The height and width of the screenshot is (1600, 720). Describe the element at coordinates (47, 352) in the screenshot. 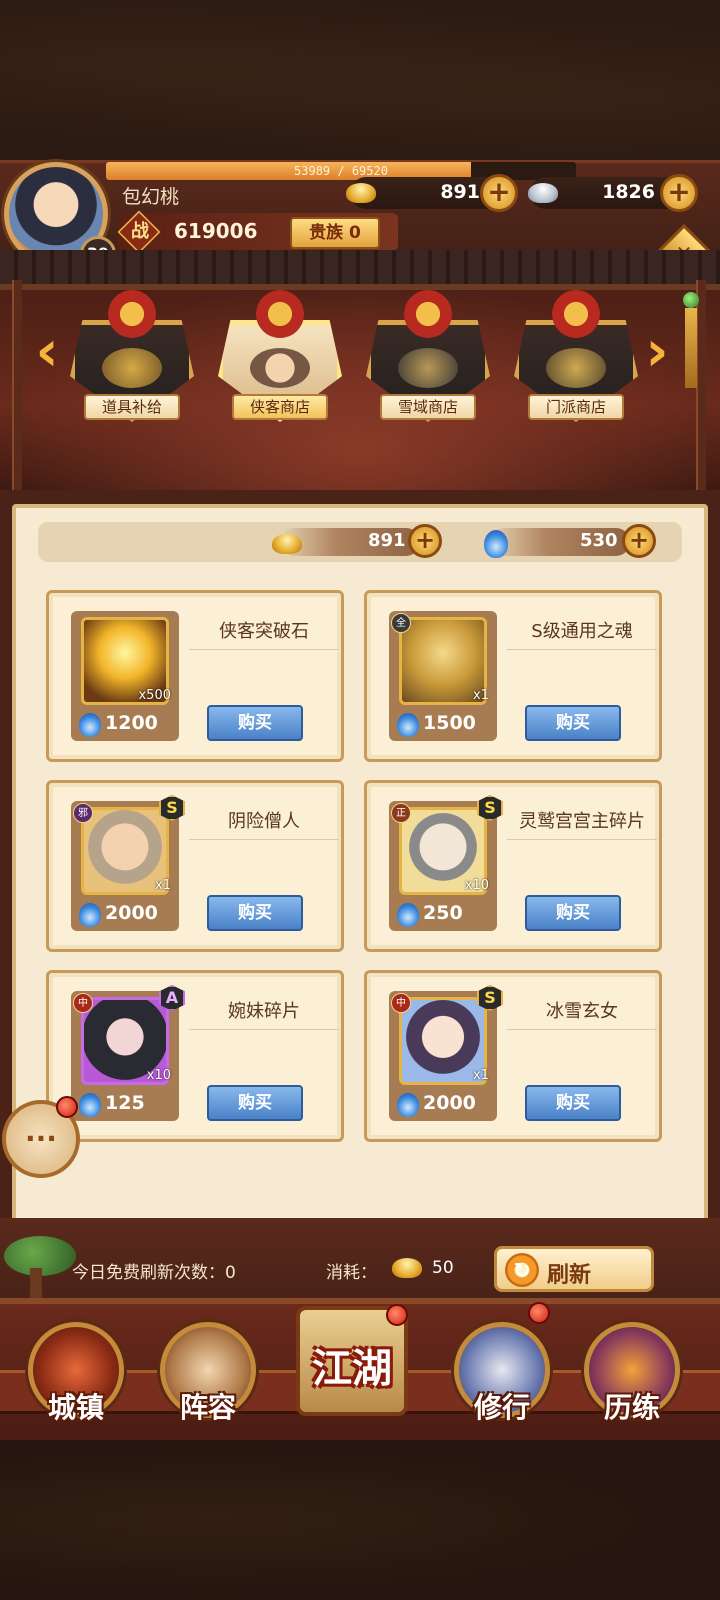

I see `prev-shop-arrow: ‹` at that location.